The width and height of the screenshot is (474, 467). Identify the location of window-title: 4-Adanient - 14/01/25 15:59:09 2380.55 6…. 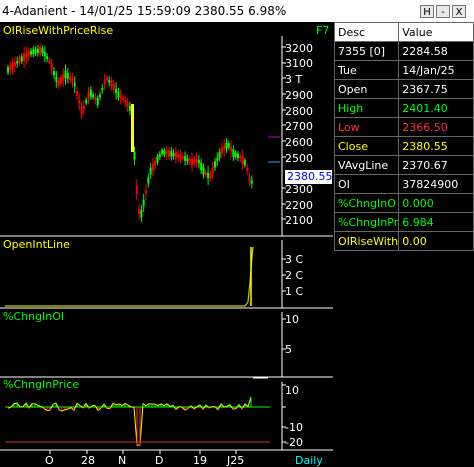
(144, 11).